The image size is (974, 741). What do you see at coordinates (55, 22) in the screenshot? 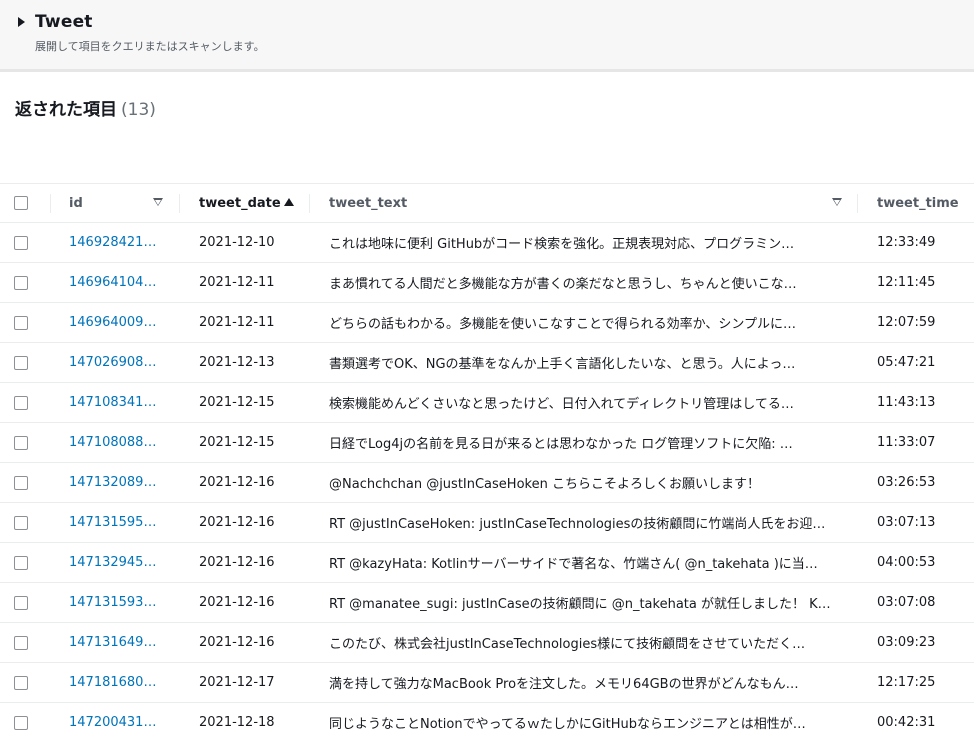
I see `expand-toggle: Tweet` at bounding box center [55, 22].